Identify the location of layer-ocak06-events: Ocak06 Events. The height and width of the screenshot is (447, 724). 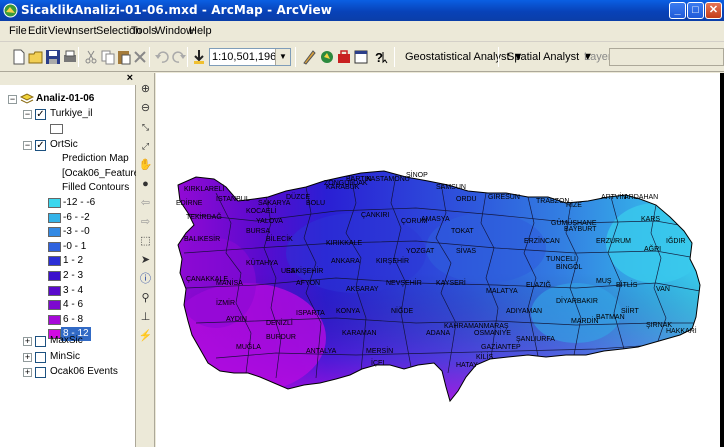
(84, 372).